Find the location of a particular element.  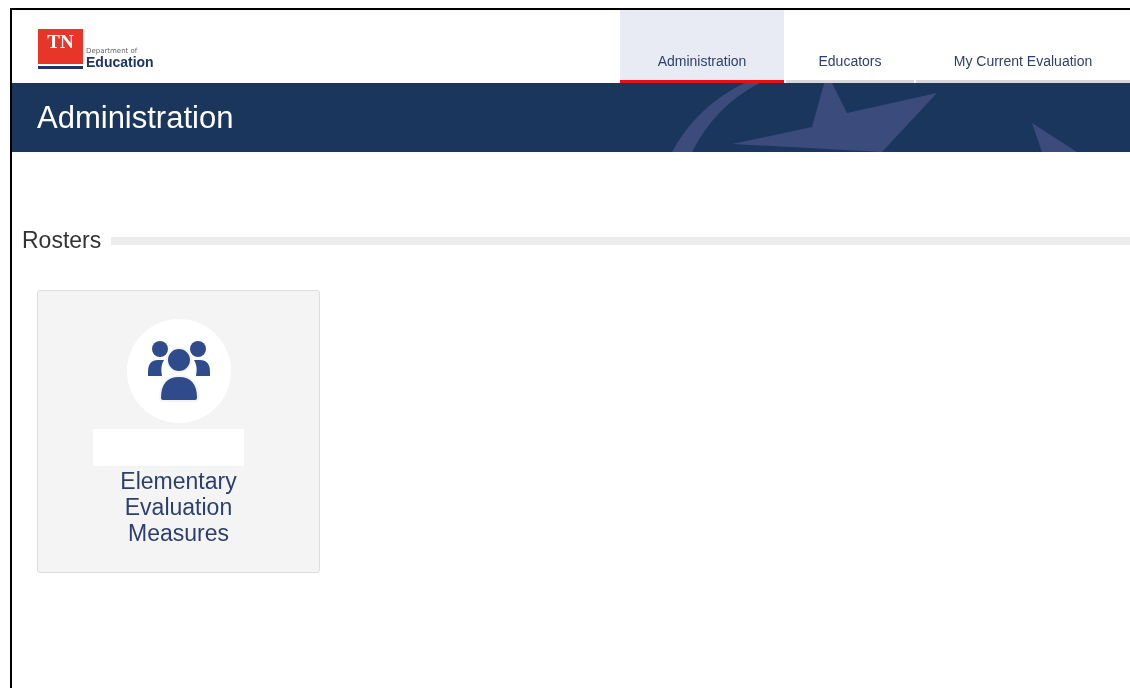

logo-mark: TN is located at coordinates (60, 49).